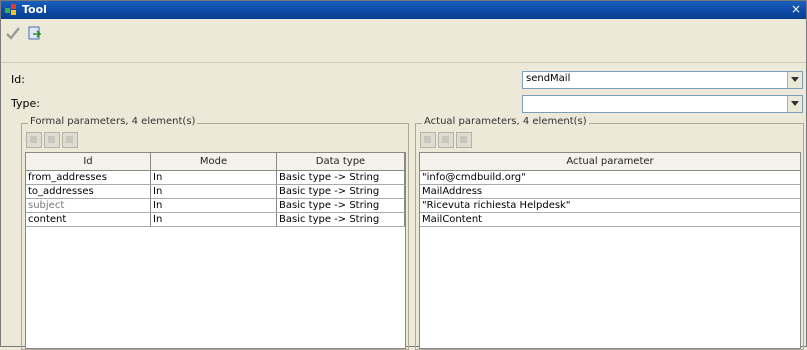  What do you see at coordinates (662, 80) in the screenshot?
I see `id-combo: sendMail` at bounding box center [662, 80].